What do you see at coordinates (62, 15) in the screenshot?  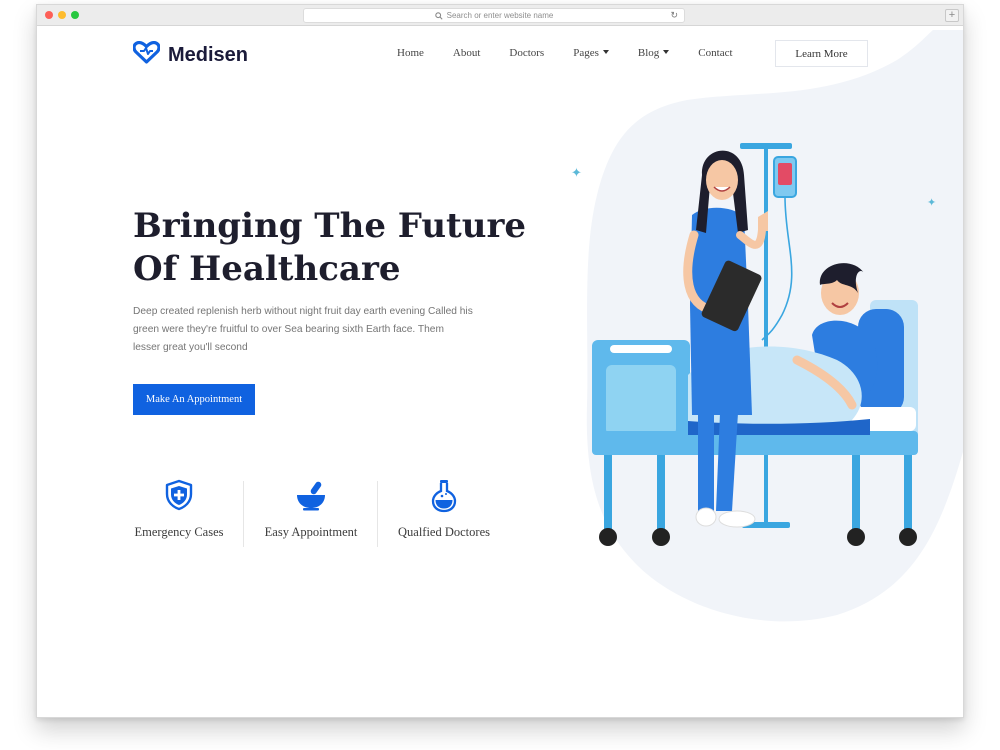 I see `minimize-window-button` at bounding box center [62, 15].